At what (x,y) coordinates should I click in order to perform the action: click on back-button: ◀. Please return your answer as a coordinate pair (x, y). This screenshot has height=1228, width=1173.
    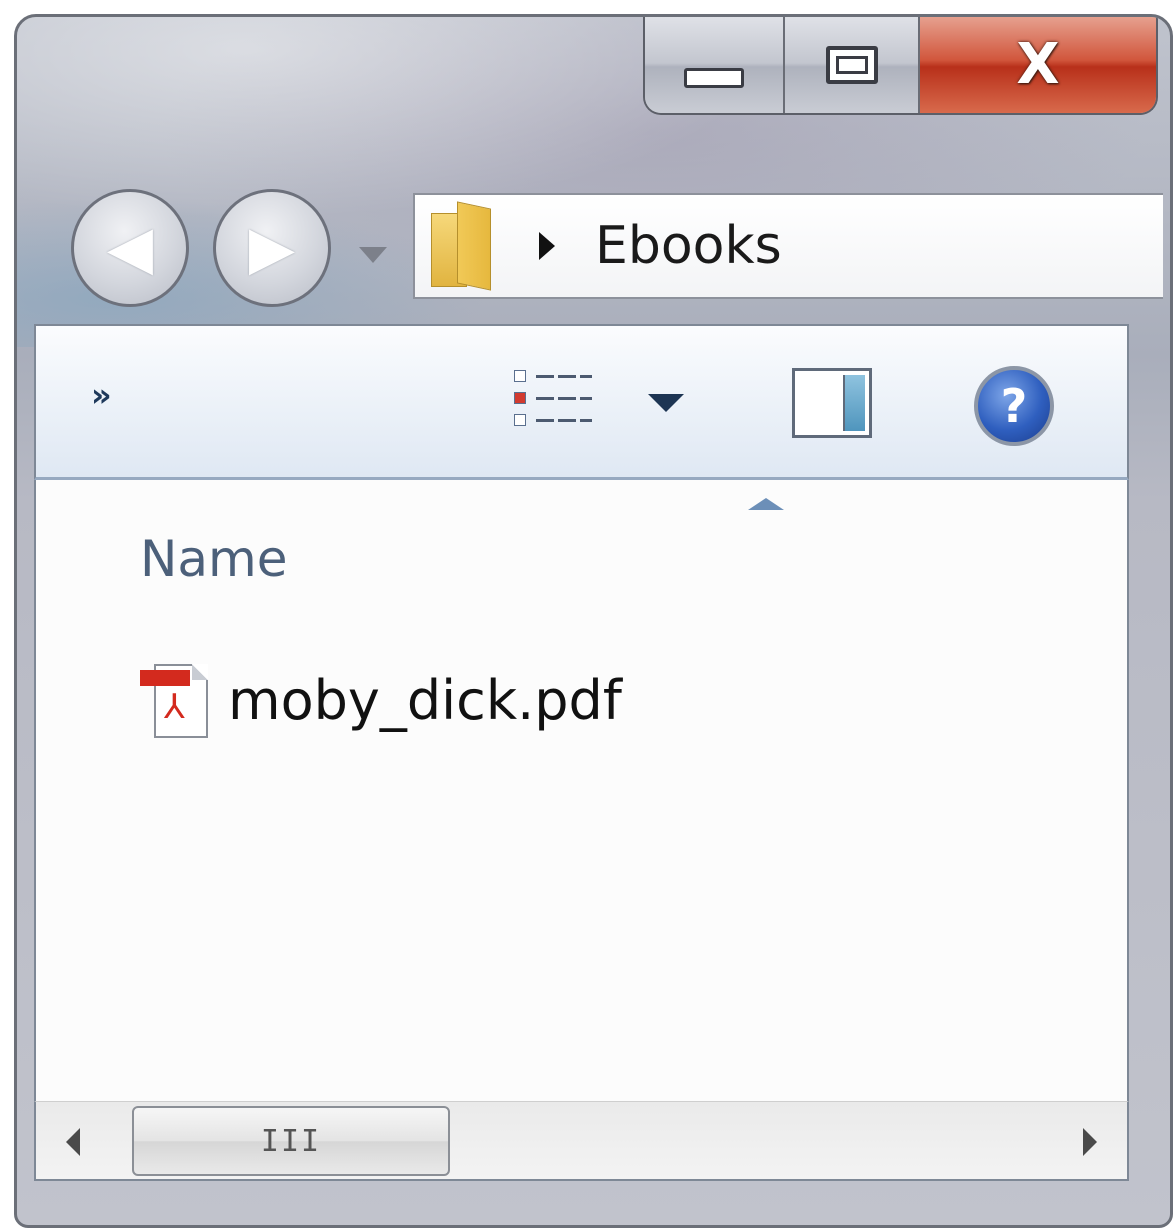
    Looking at the image, I should click on (130, 248).